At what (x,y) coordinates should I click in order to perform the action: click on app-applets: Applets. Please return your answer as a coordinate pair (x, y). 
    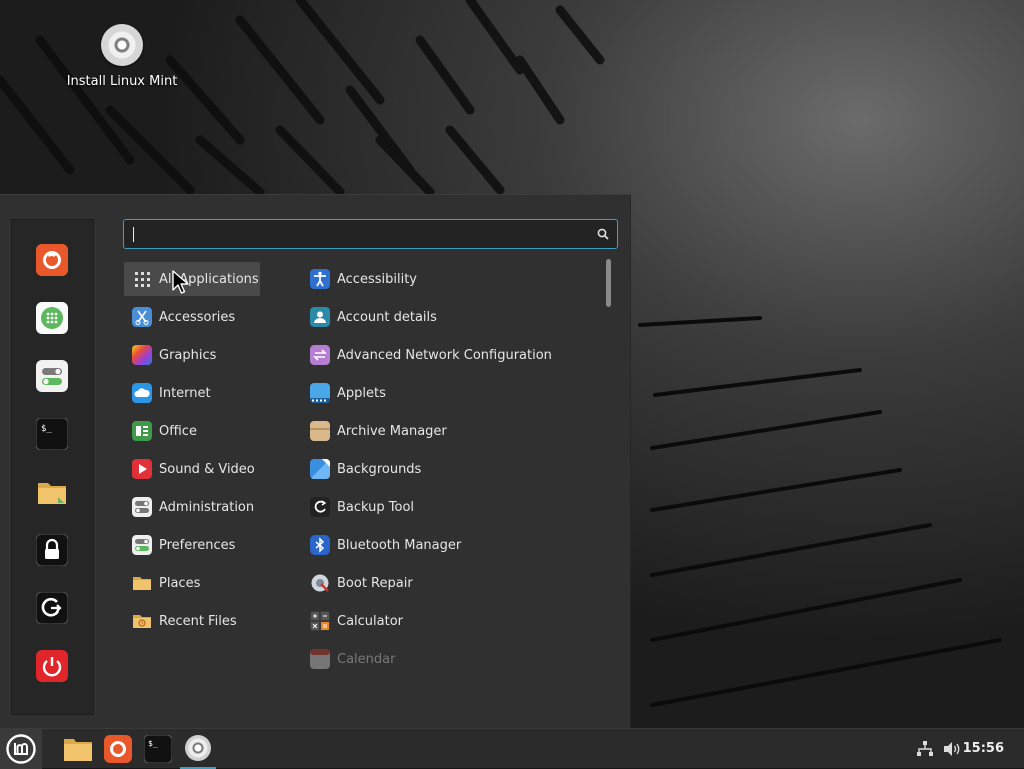
    Looking at the image, I should click on (452, 393).